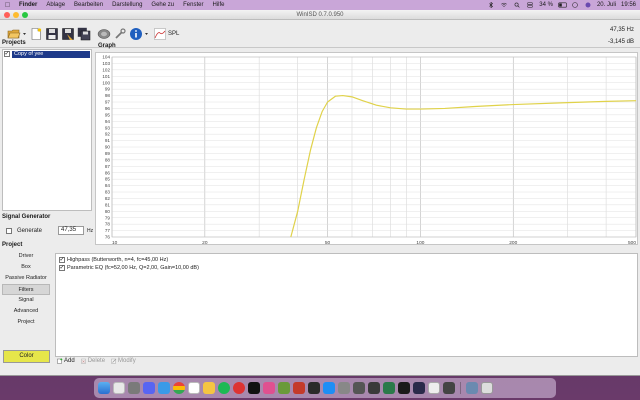 The image size is (640, 400). What do you see at coordinates (55, 5) in the screenshot?
I see `menu-ablage: Ablage` at bounding box center [55, 5].